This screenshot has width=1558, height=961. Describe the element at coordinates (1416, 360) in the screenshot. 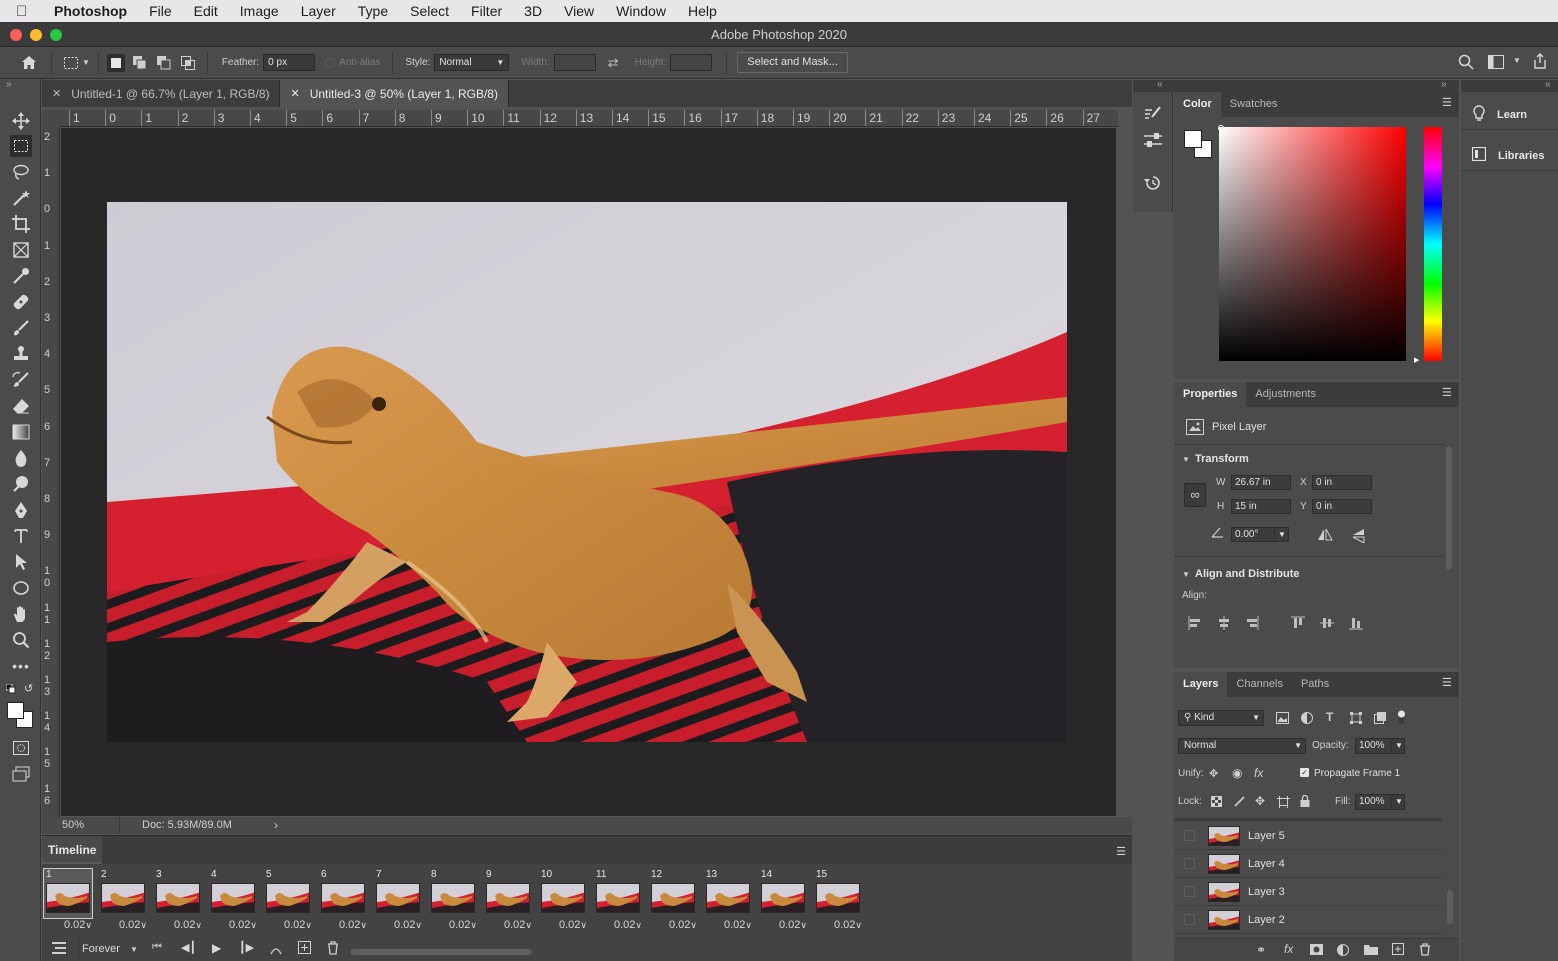

I see `hue-slider-handle: ▶` at that location.